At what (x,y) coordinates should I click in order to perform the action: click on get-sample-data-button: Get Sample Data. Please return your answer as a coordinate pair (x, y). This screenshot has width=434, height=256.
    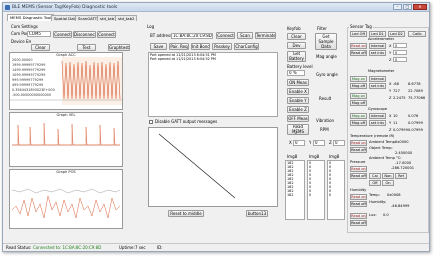
    Looking at the image, I should click on (326, 41).